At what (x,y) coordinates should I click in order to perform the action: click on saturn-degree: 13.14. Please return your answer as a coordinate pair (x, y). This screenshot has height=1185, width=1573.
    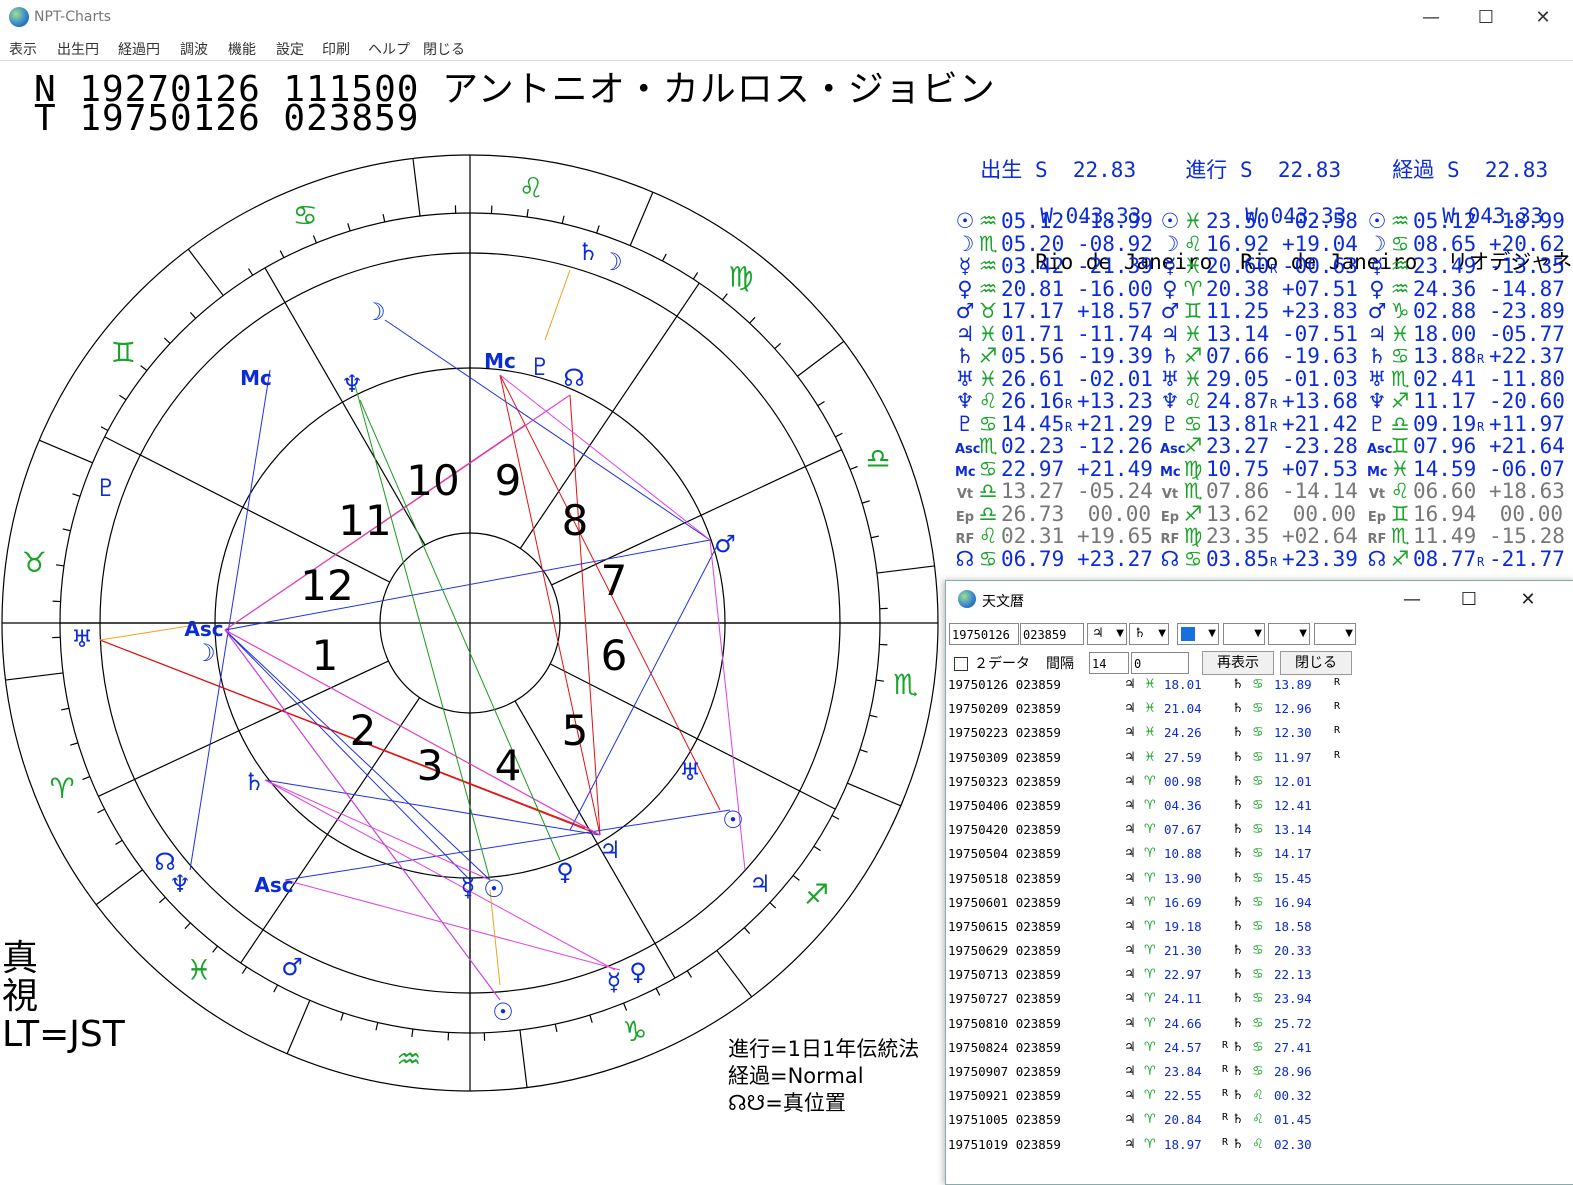
    Looking at the image, I should click on (1293, 829).